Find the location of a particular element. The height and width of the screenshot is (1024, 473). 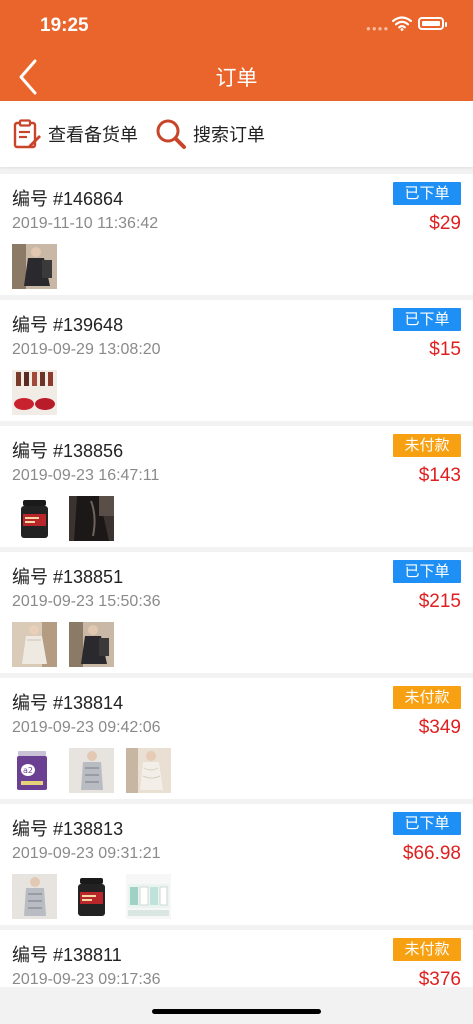

order-price: $66.98 is located at coordinates (431, 853).